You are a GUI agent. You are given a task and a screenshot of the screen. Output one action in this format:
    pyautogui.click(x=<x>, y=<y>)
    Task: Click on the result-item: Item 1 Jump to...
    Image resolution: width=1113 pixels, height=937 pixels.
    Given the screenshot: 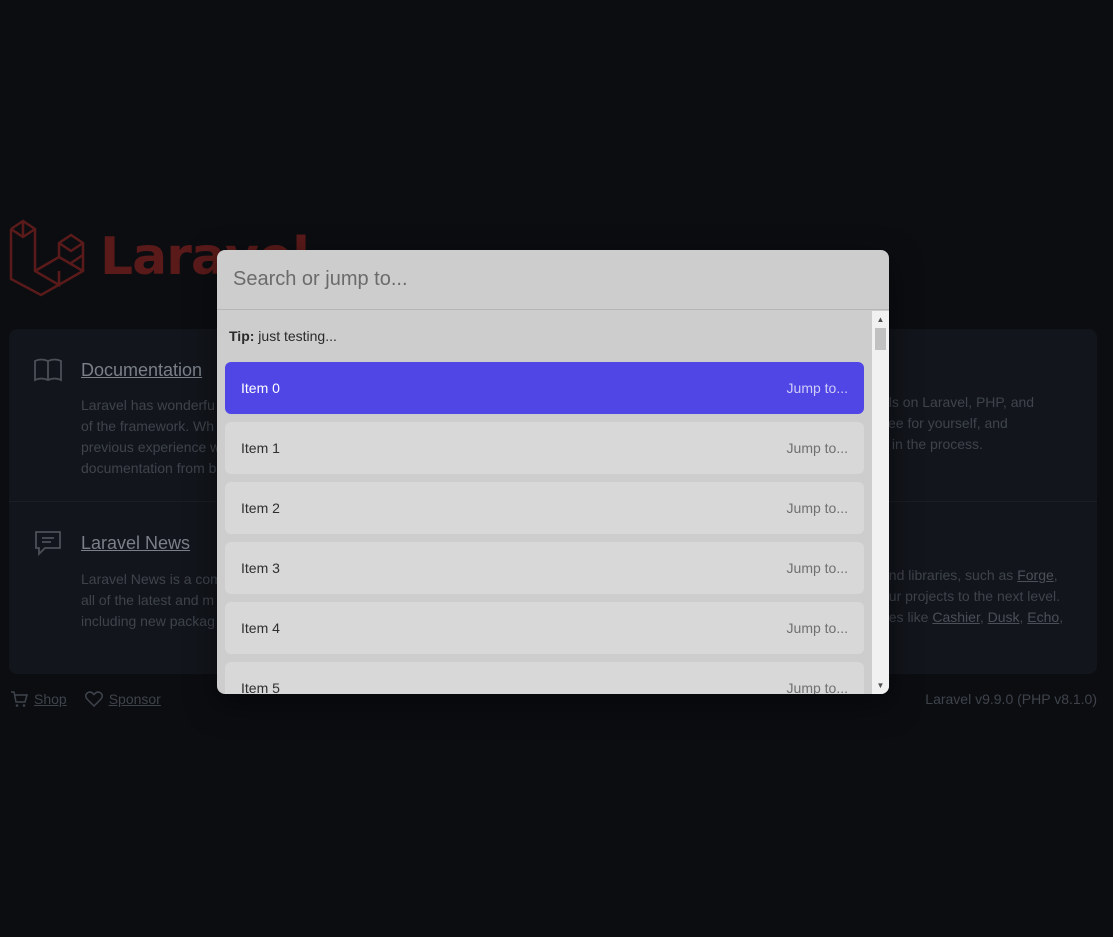 What is the action you would take?
    pyautogui.click(x=544, y=448)
    